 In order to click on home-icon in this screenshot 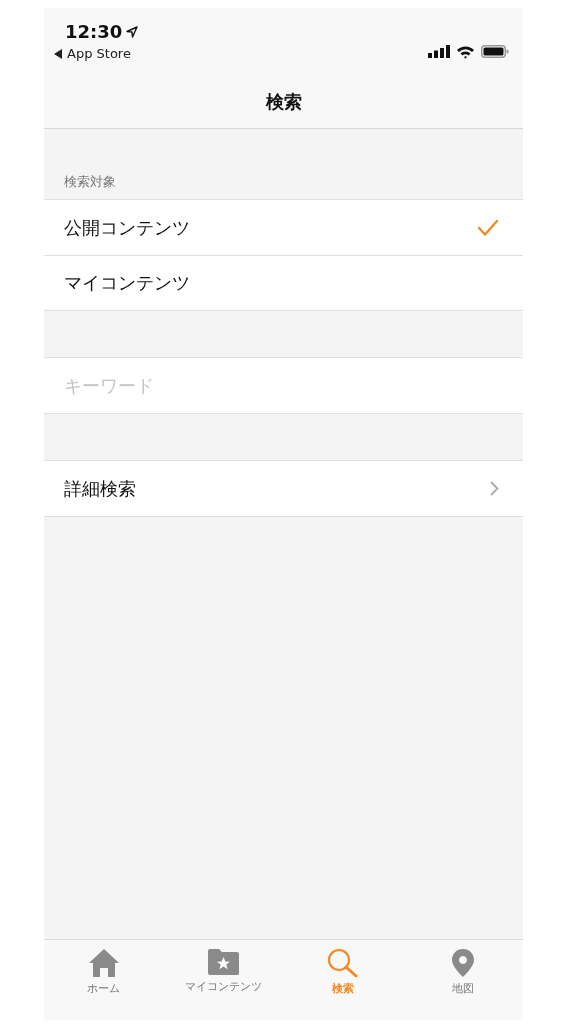, I will do `click(103, 963)`.